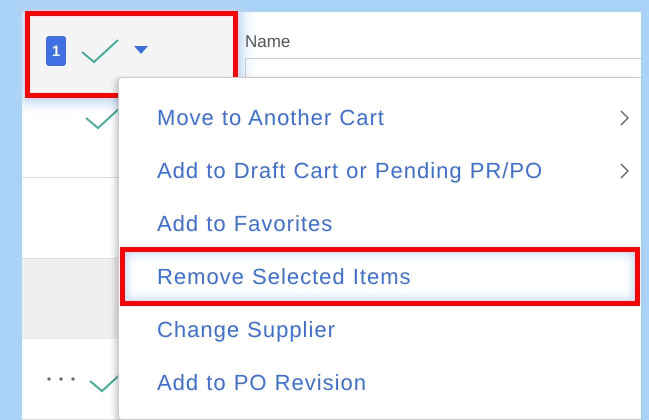  I want to click on menu-item: Remove Selected Items, so click(380, 276).